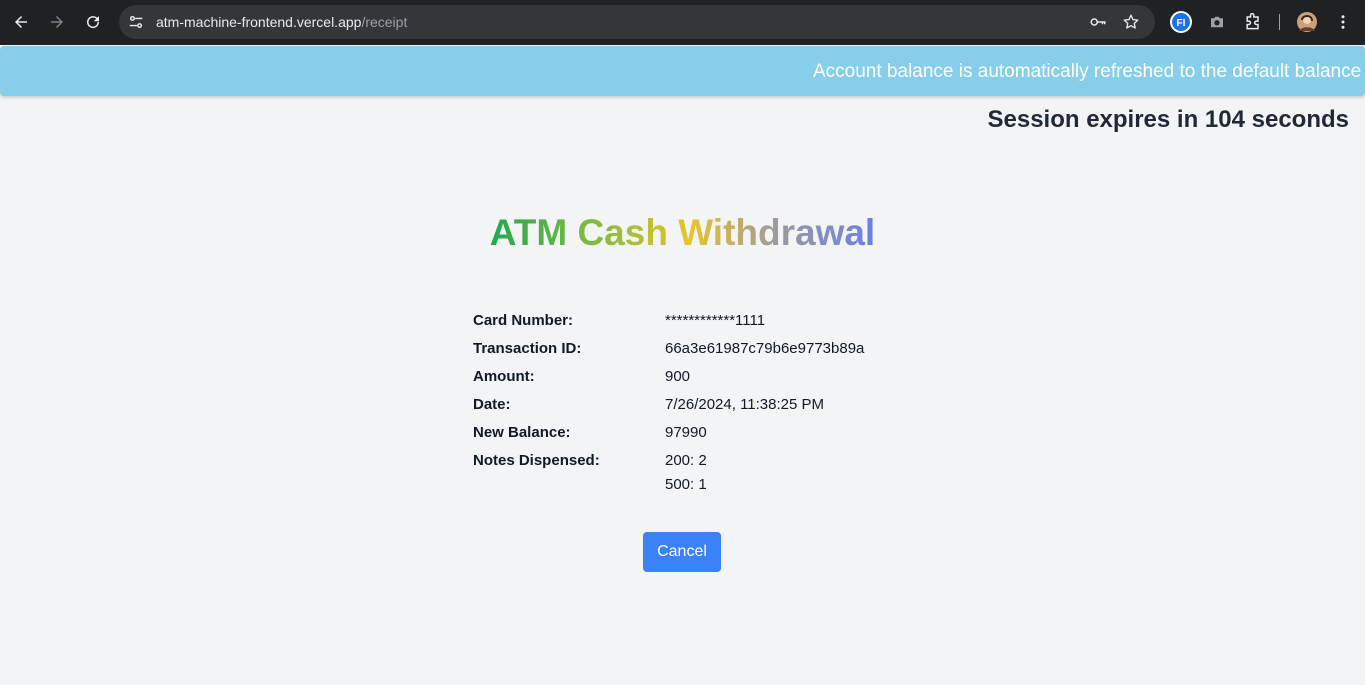  What do you see at coordinates (745, 404) in the screenshot?
I see `date-value: 7/26/2024, 11:38:25 PM` at bounding box center [745, 404].